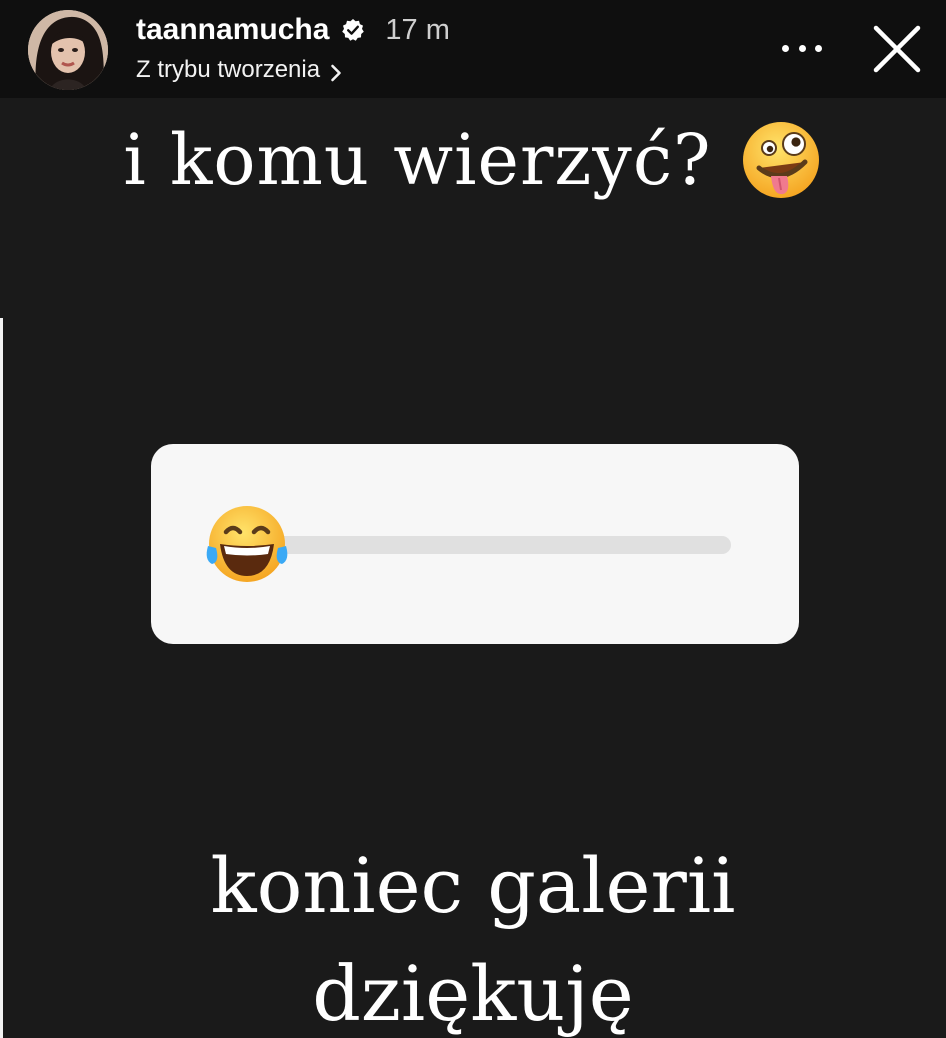 Image resolution: width=946 pixels, height=1038 pixels. Describe the element at coordinates (232, 30) in the screenshot. I see `username: taannamucha` at that location.